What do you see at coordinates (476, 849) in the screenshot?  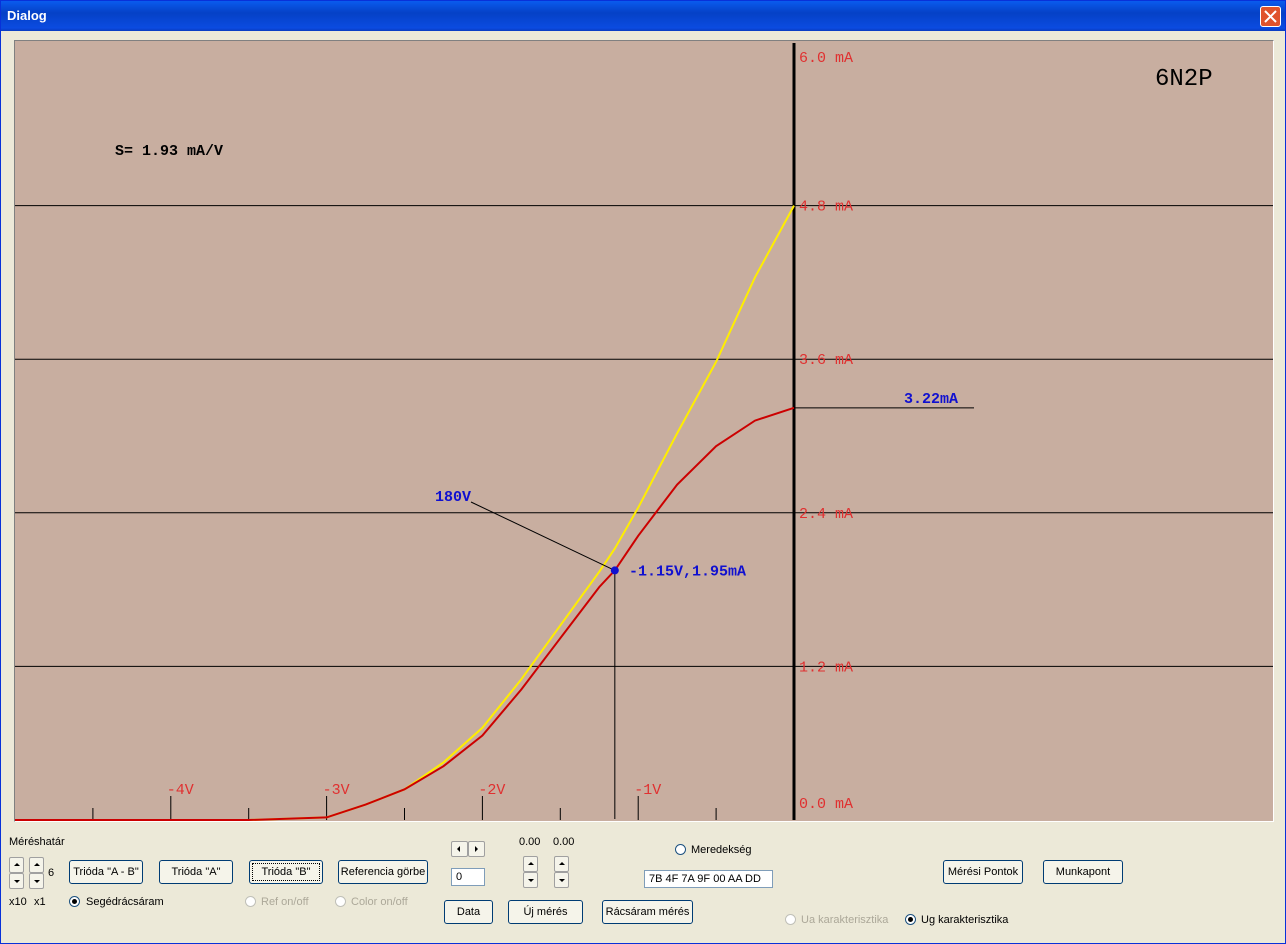 I see `step-right-button` at bounding box center [476, 849].